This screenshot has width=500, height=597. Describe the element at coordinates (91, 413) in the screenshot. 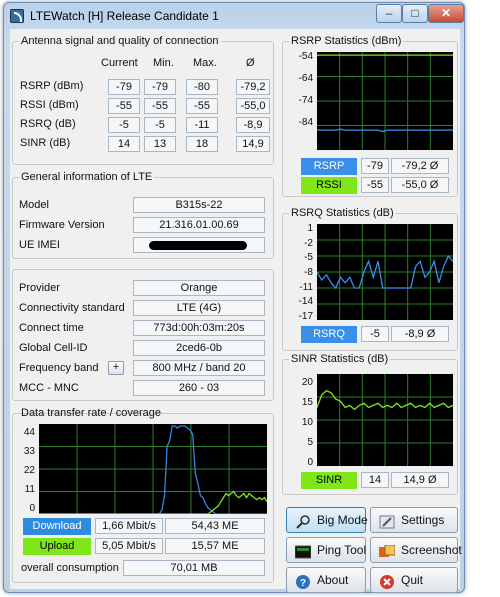

I see `transfer-group-title: Data transfer rate / coverage` at that location.